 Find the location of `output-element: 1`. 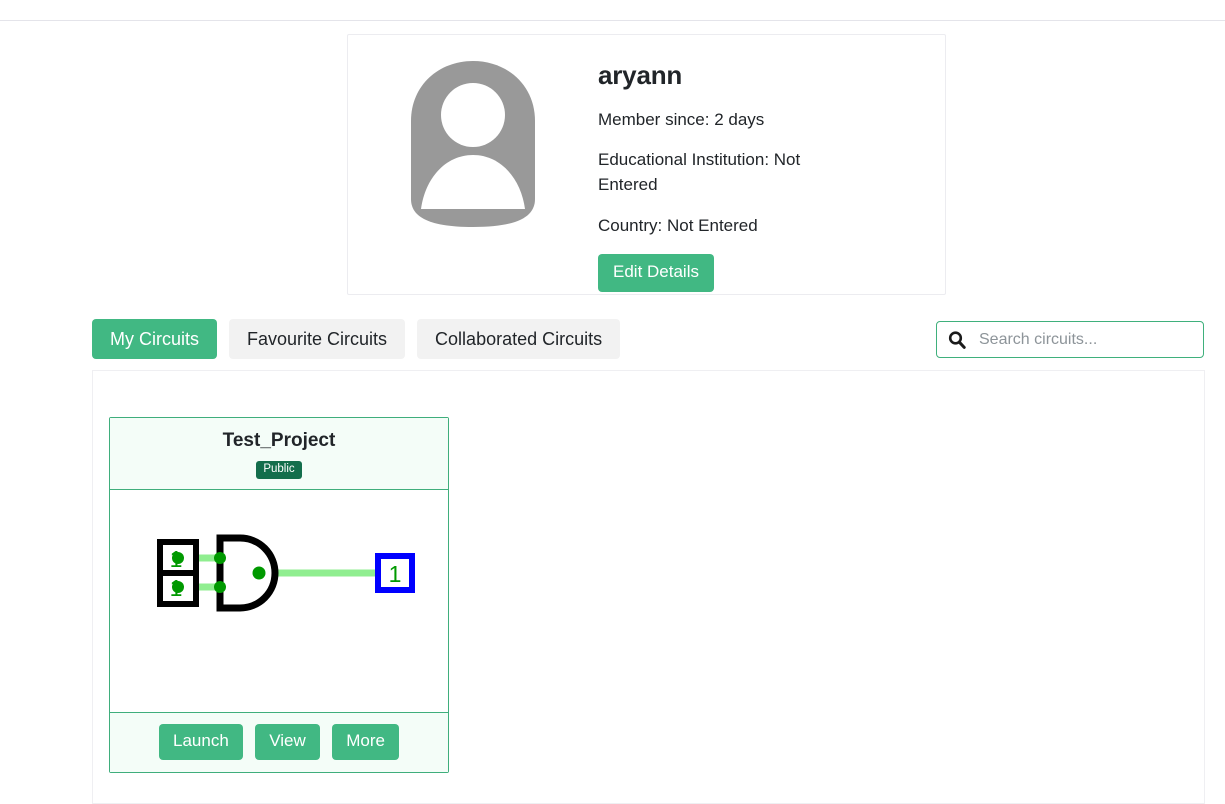

output-element: 1 is located at coordinates (395, 573).